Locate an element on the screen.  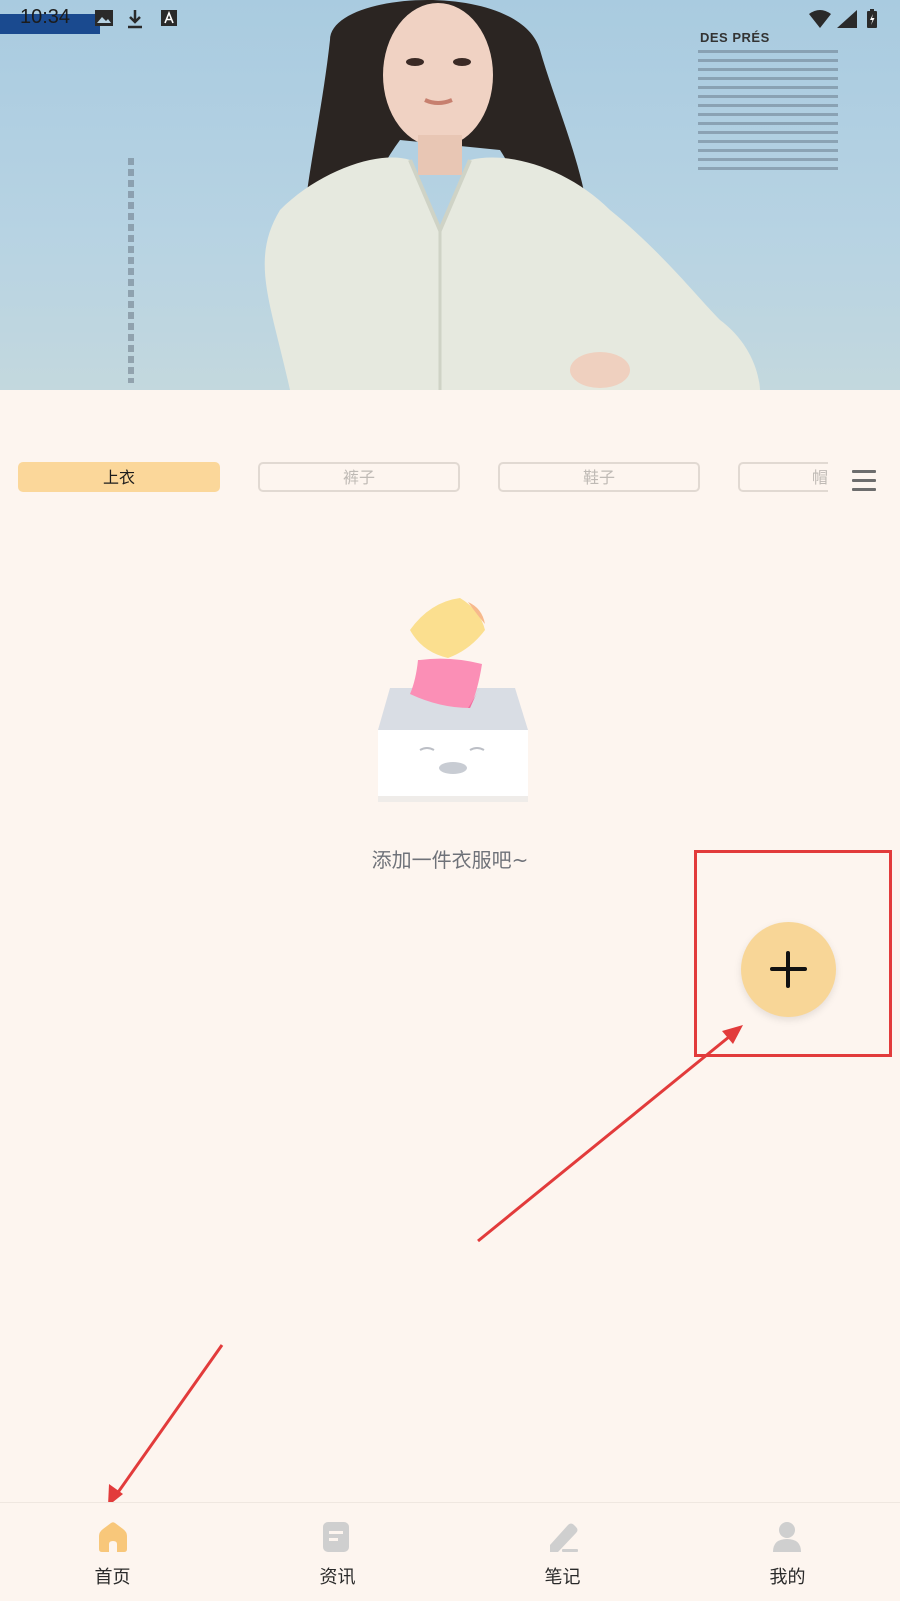
wifi-icon is located at coordinates (820, 19).